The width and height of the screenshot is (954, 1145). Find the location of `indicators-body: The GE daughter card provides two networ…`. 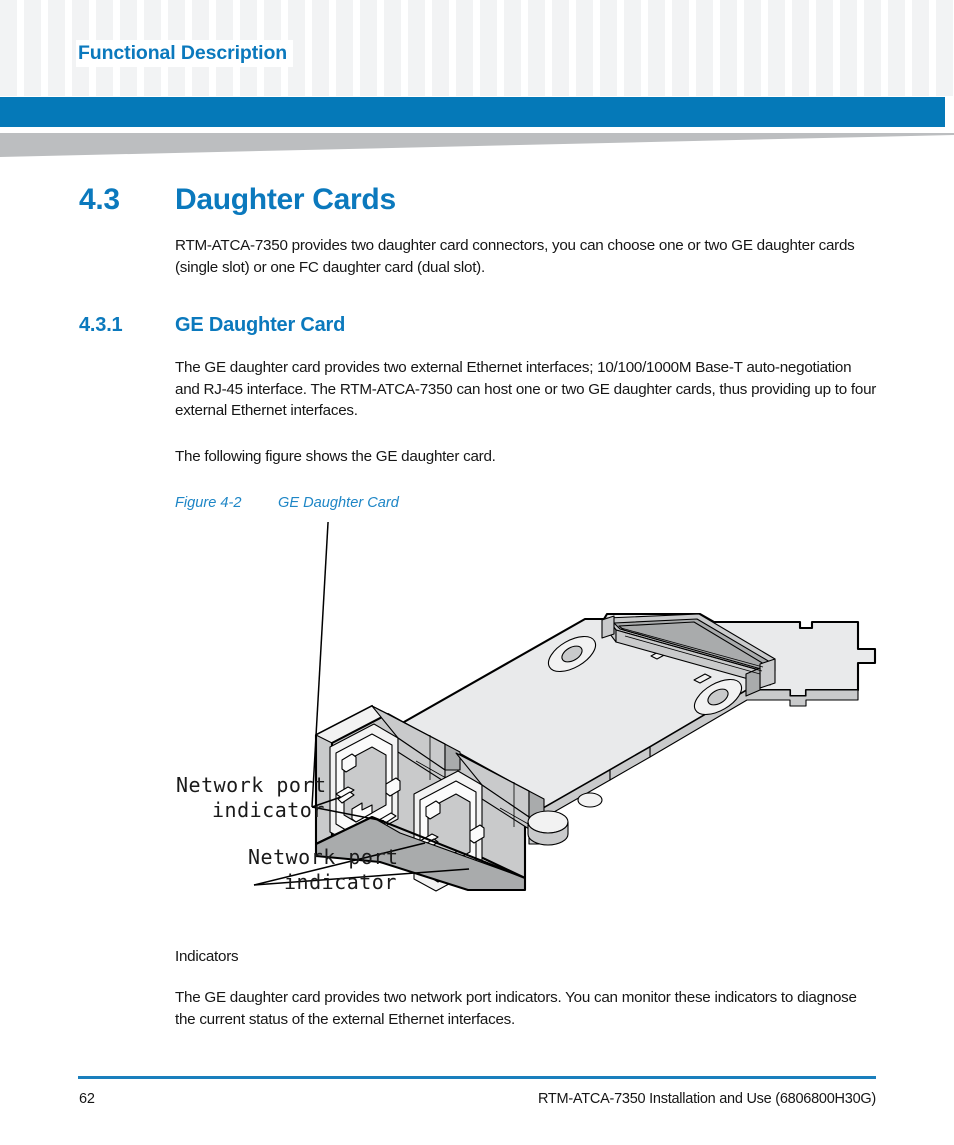

indicators-body: The GE daughter card provides two networ… is located at coordinates (516, 1008).